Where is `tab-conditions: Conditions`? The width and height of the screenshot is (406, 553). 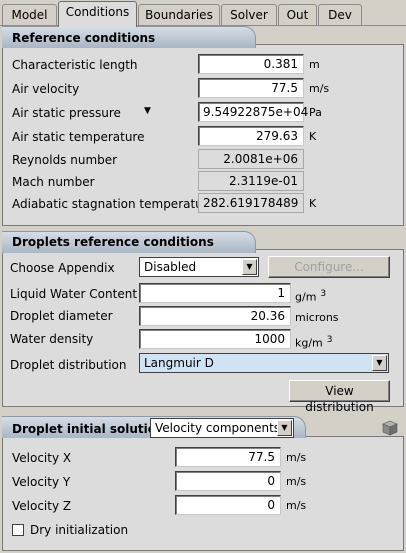
tab-conditions: Conditions is located at coordinates (97, 14).